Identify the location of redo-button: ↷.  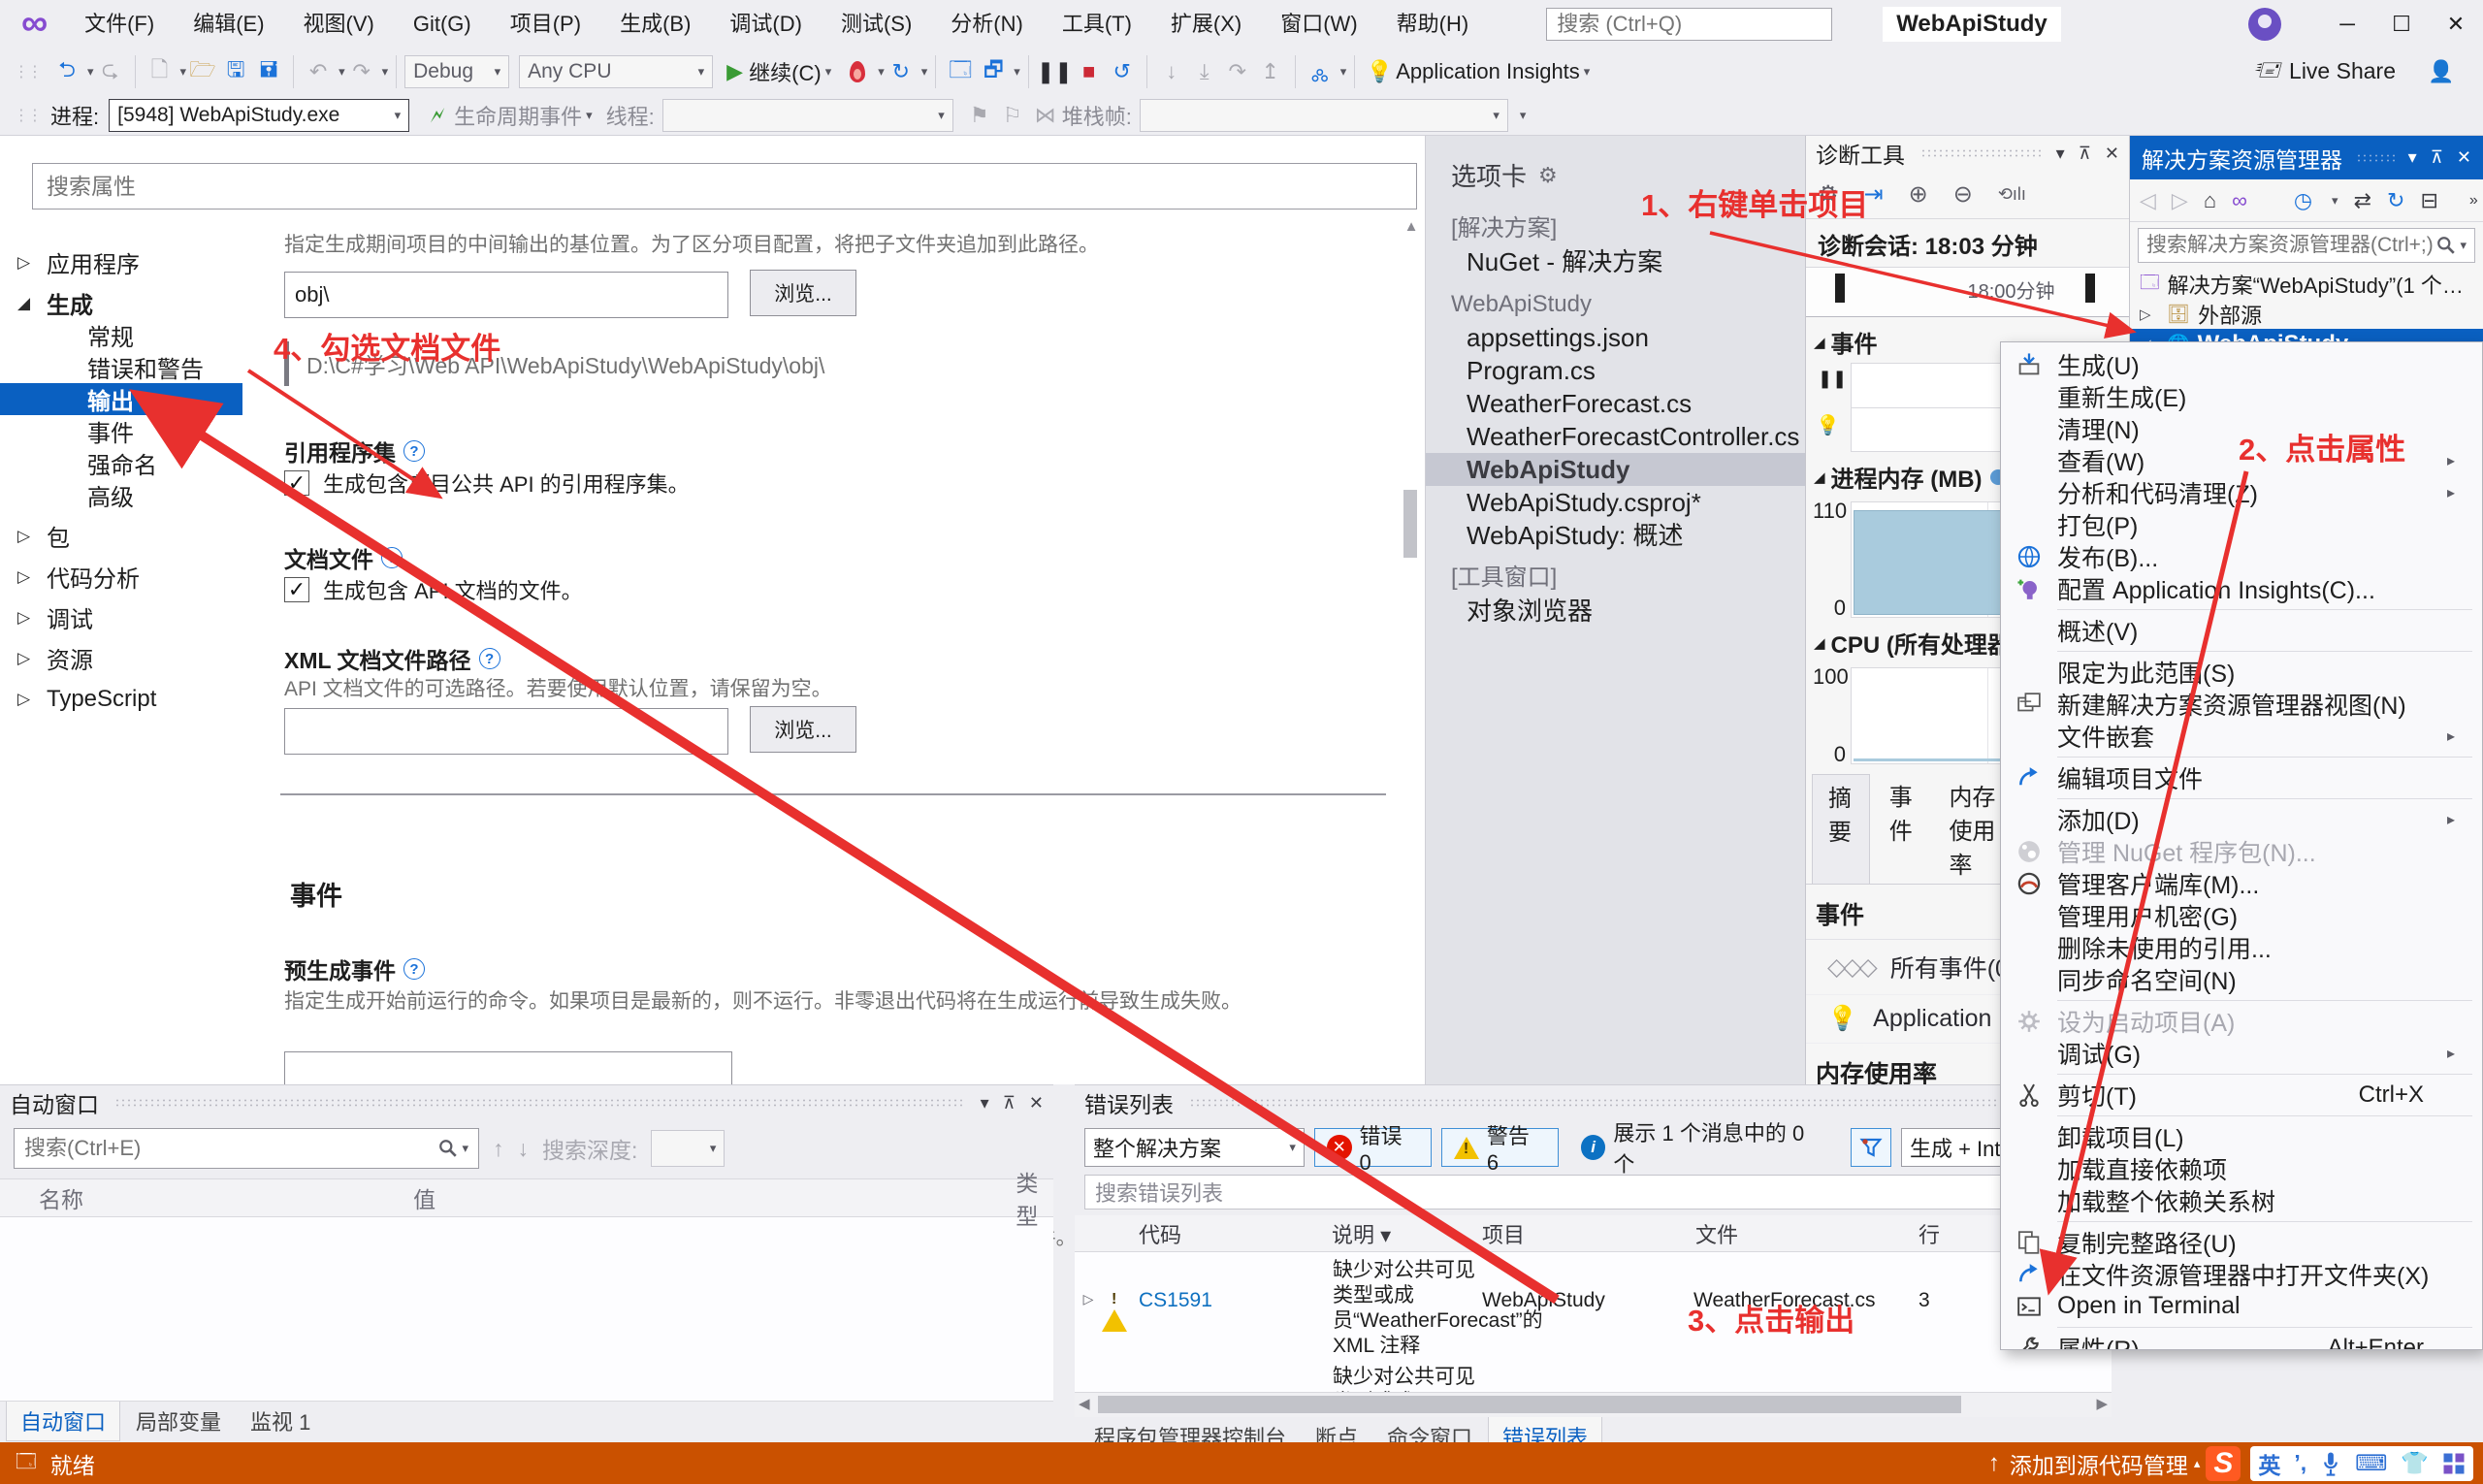
(362, 71).